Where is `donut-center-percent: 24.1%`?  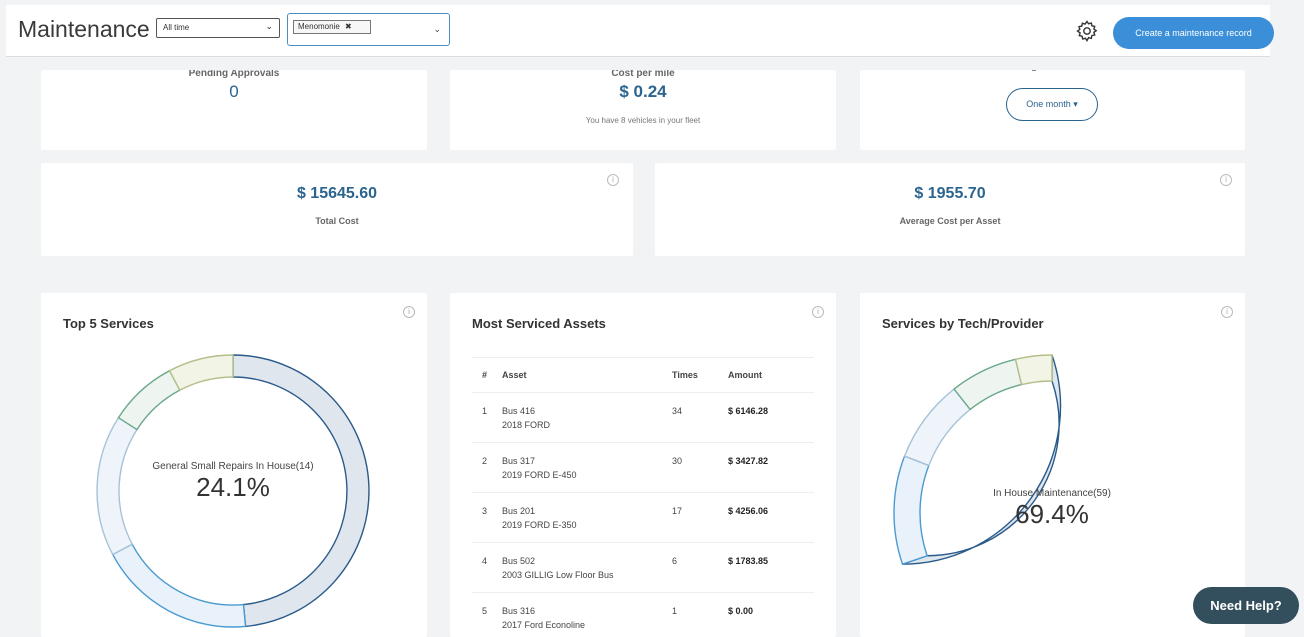 donut-center-percent: 24.1% is located at coordinates (233, 487).